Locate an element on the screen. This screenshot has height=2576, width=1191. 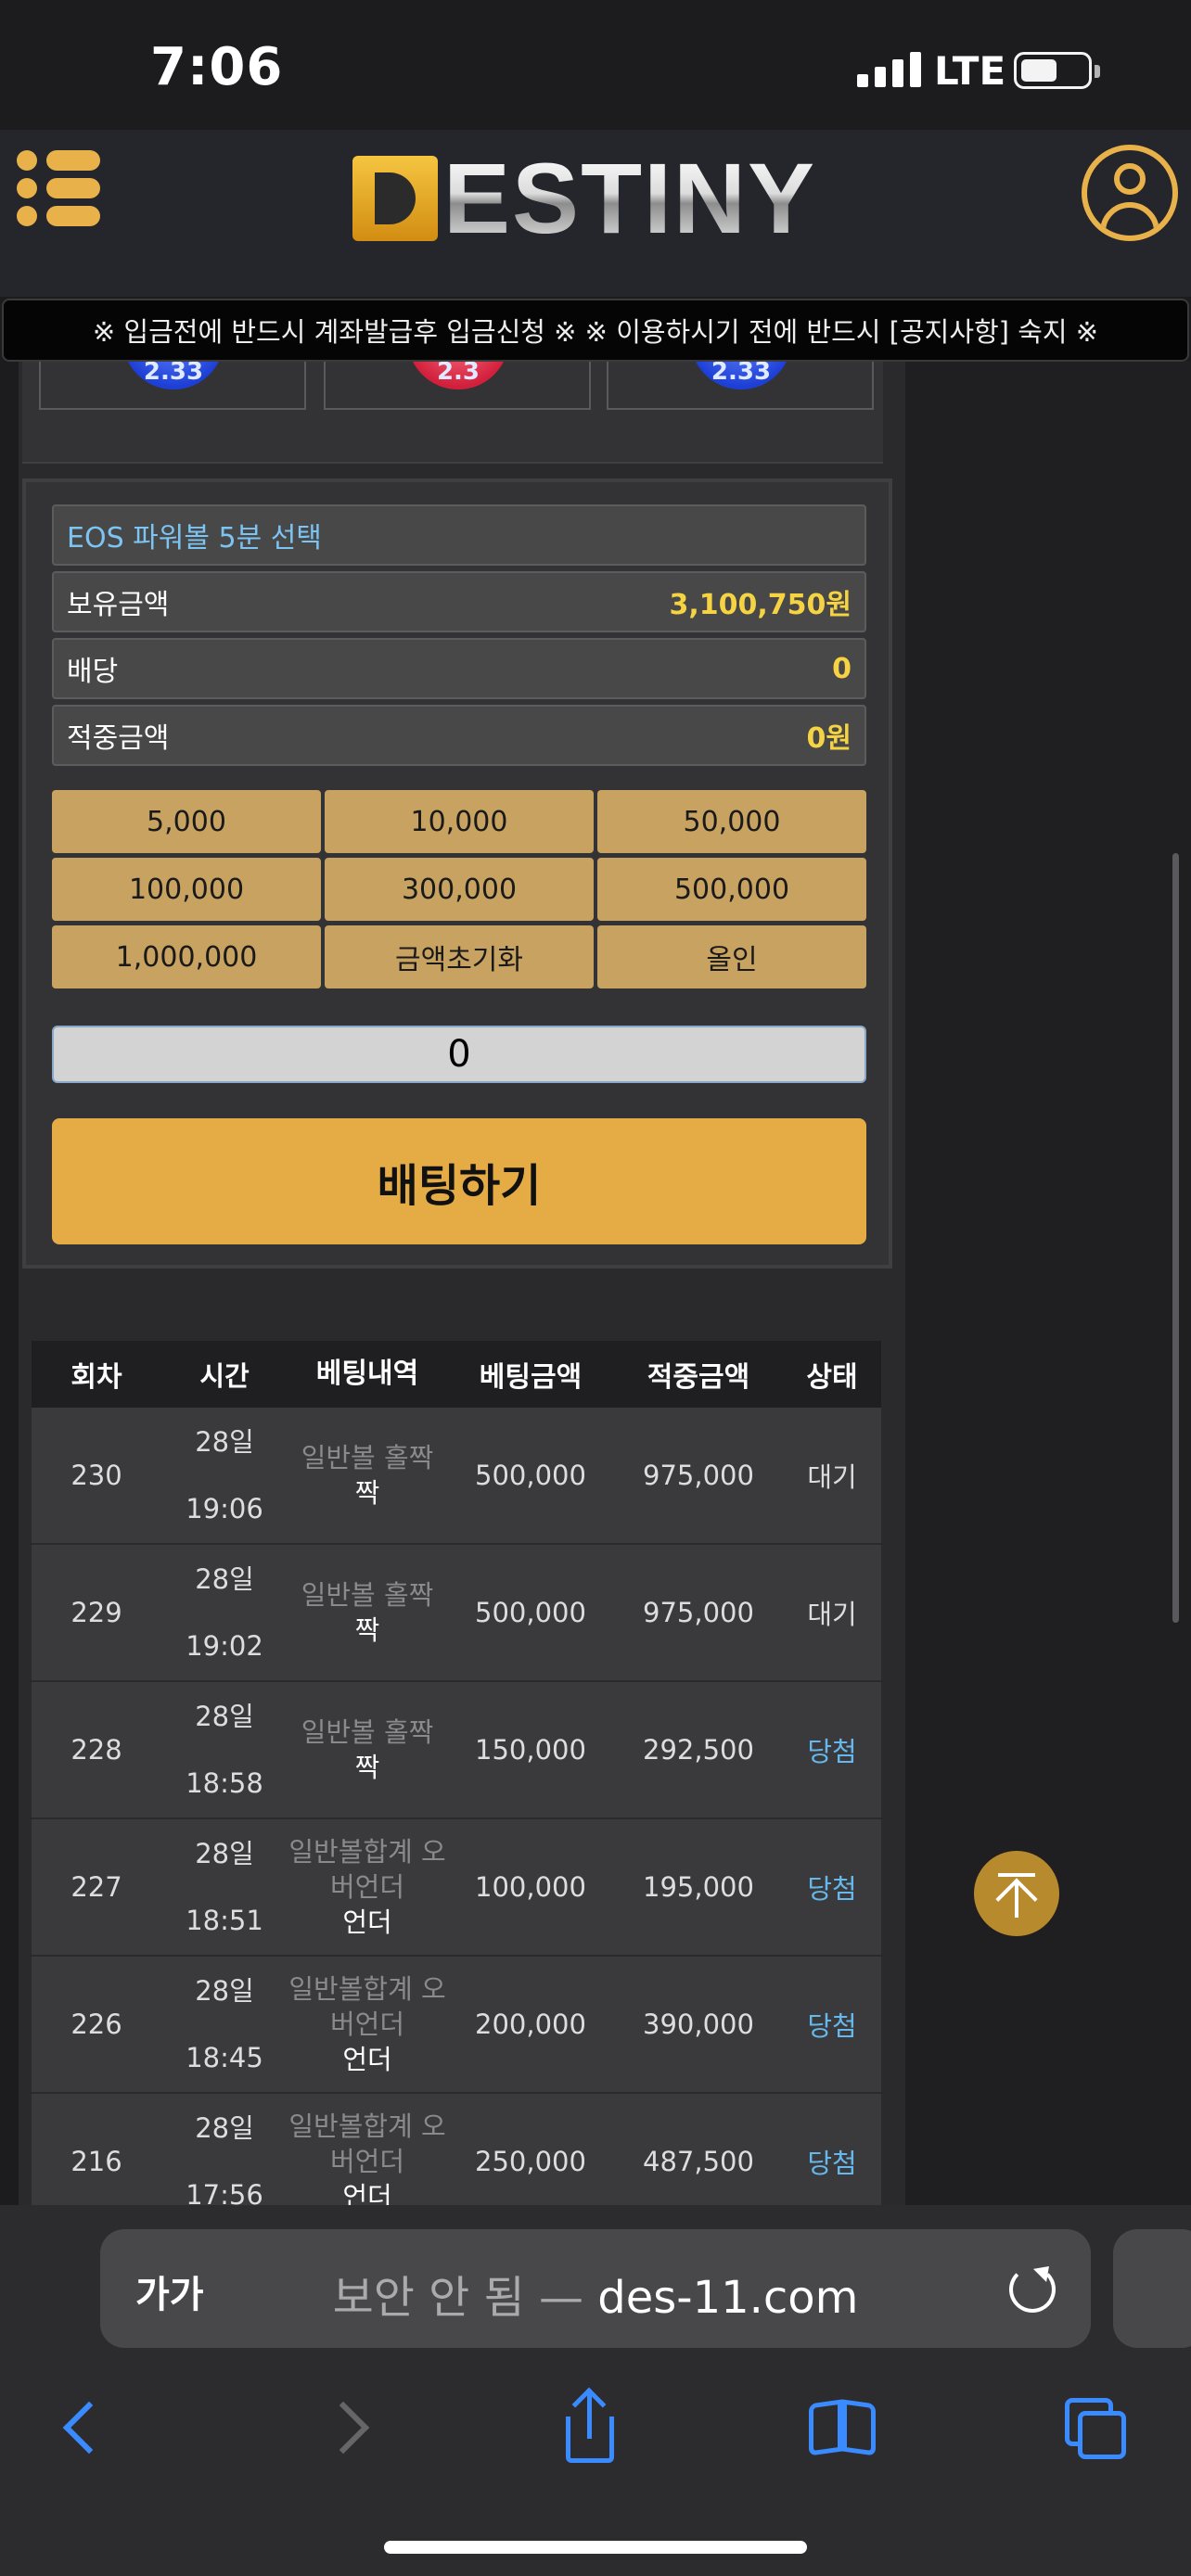
chip-button: 100,000 is located at coordinates (186, 890).